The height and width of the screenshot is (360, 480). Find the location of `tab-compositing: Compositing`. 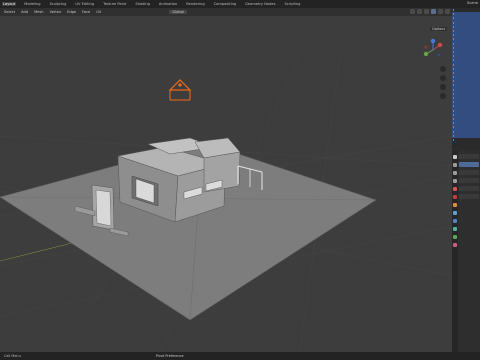

tab-compositing: Compositing is located at coordinates (225, 4).